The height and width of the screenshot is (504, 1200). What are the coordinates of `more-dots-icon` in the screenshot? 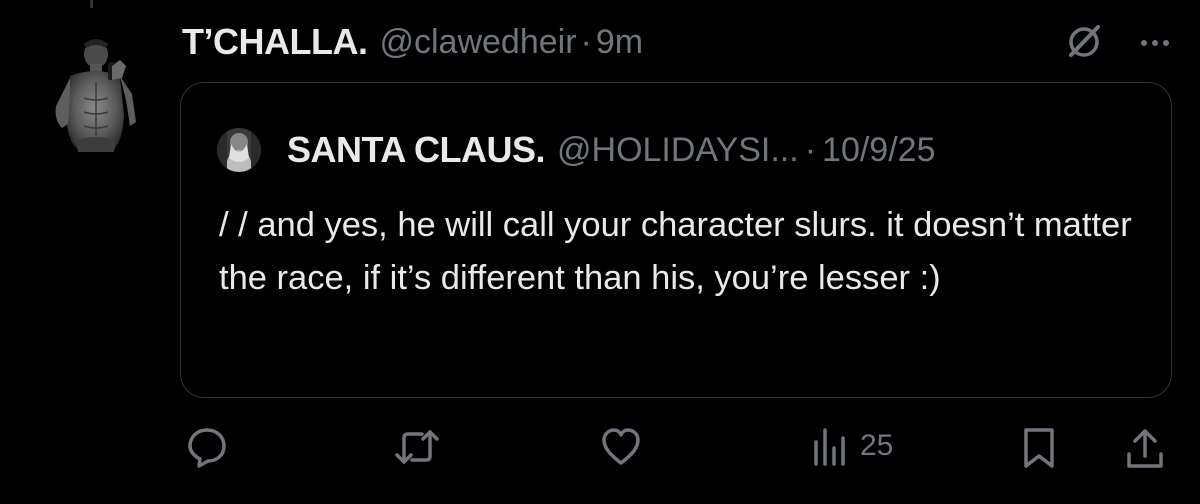 It's located at (1155, 45).